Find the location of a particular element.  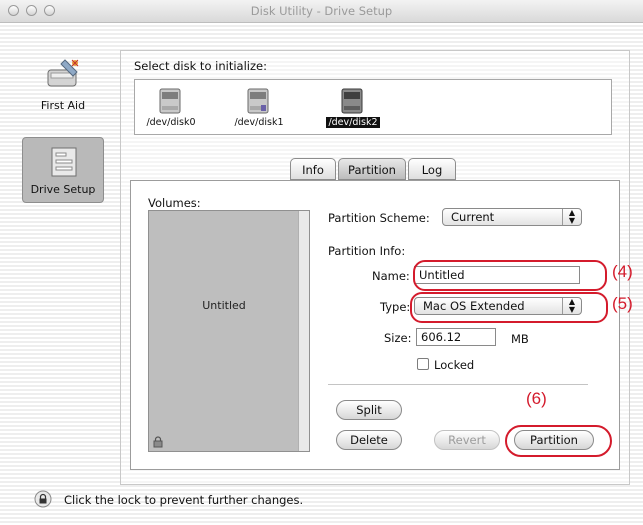

disk-item-disk0: /dev/disk0 is located at coordinates (171, 110).